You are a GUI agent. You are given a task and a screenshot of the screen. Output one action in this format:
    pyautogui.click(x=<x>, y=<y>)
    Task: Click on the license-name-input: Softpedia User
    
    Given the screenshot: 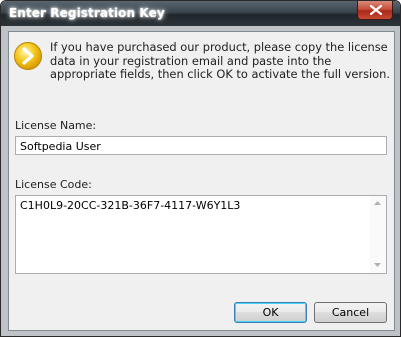 What is the action you would take?
    pyautogui.click(x=201, y=145)
    